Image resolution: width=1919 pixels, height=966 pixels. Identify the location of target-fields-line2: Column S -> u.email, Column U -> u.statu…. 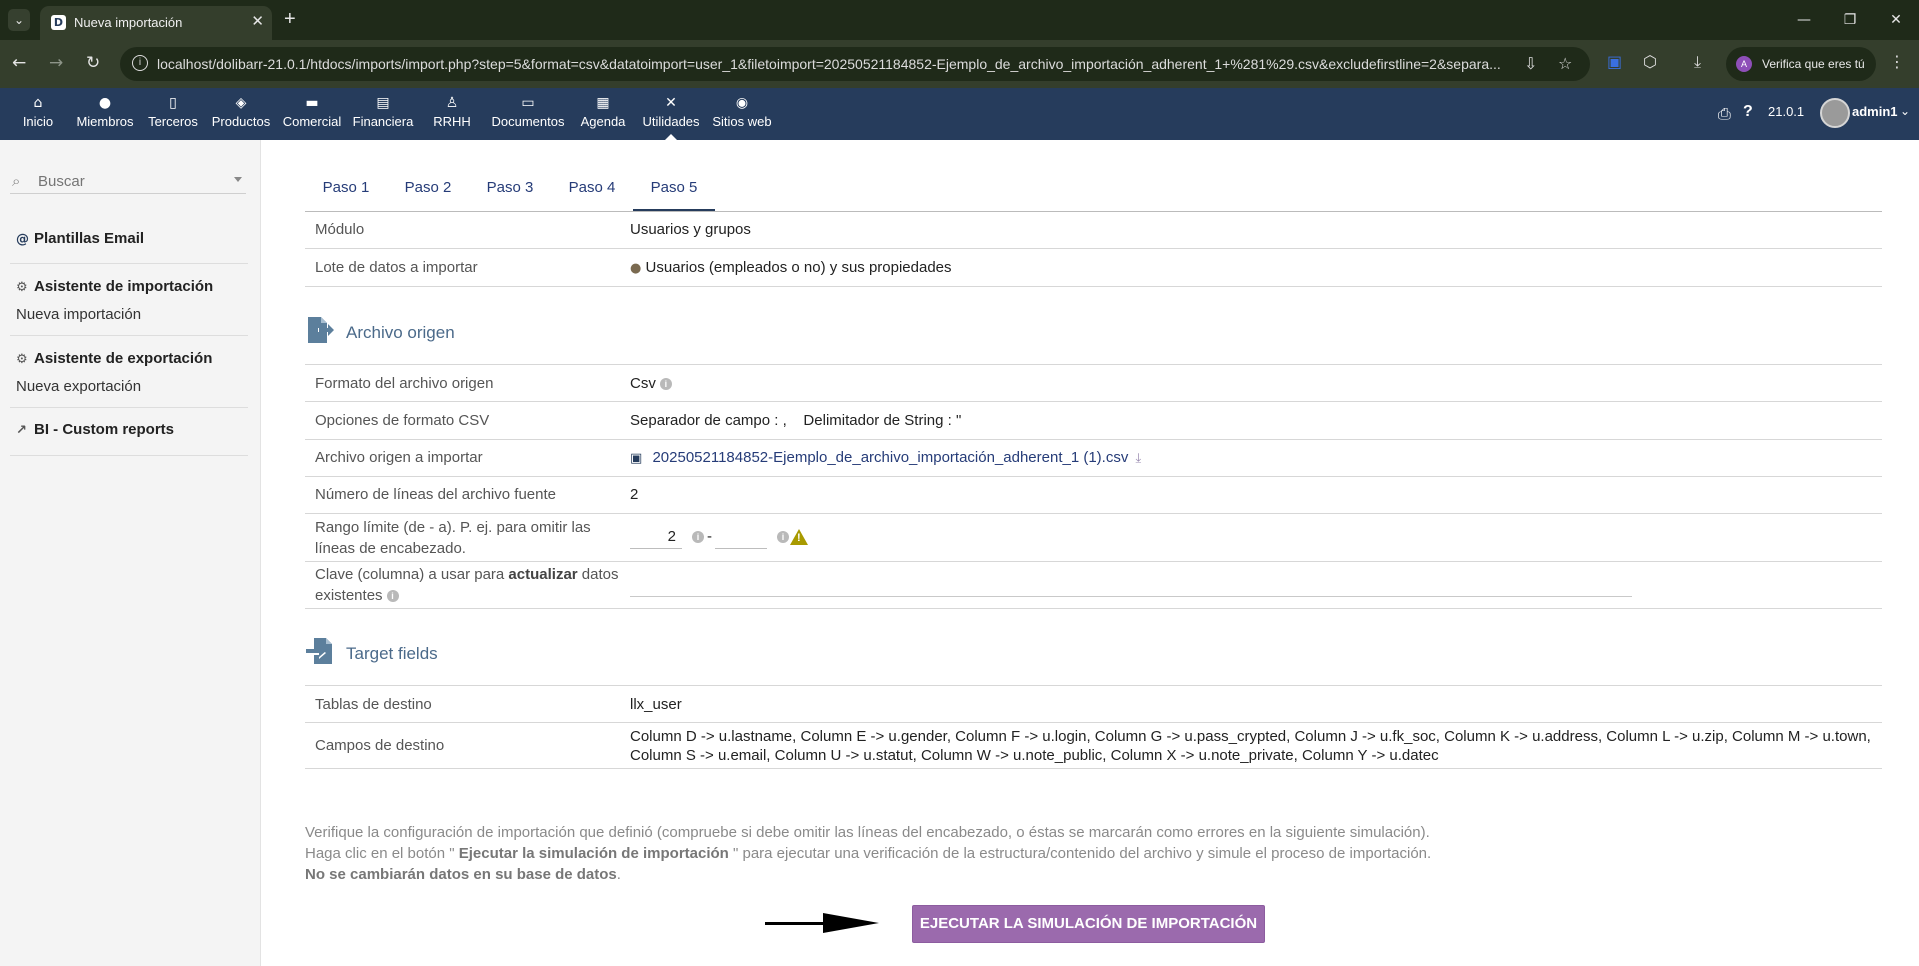
(1034, 755).